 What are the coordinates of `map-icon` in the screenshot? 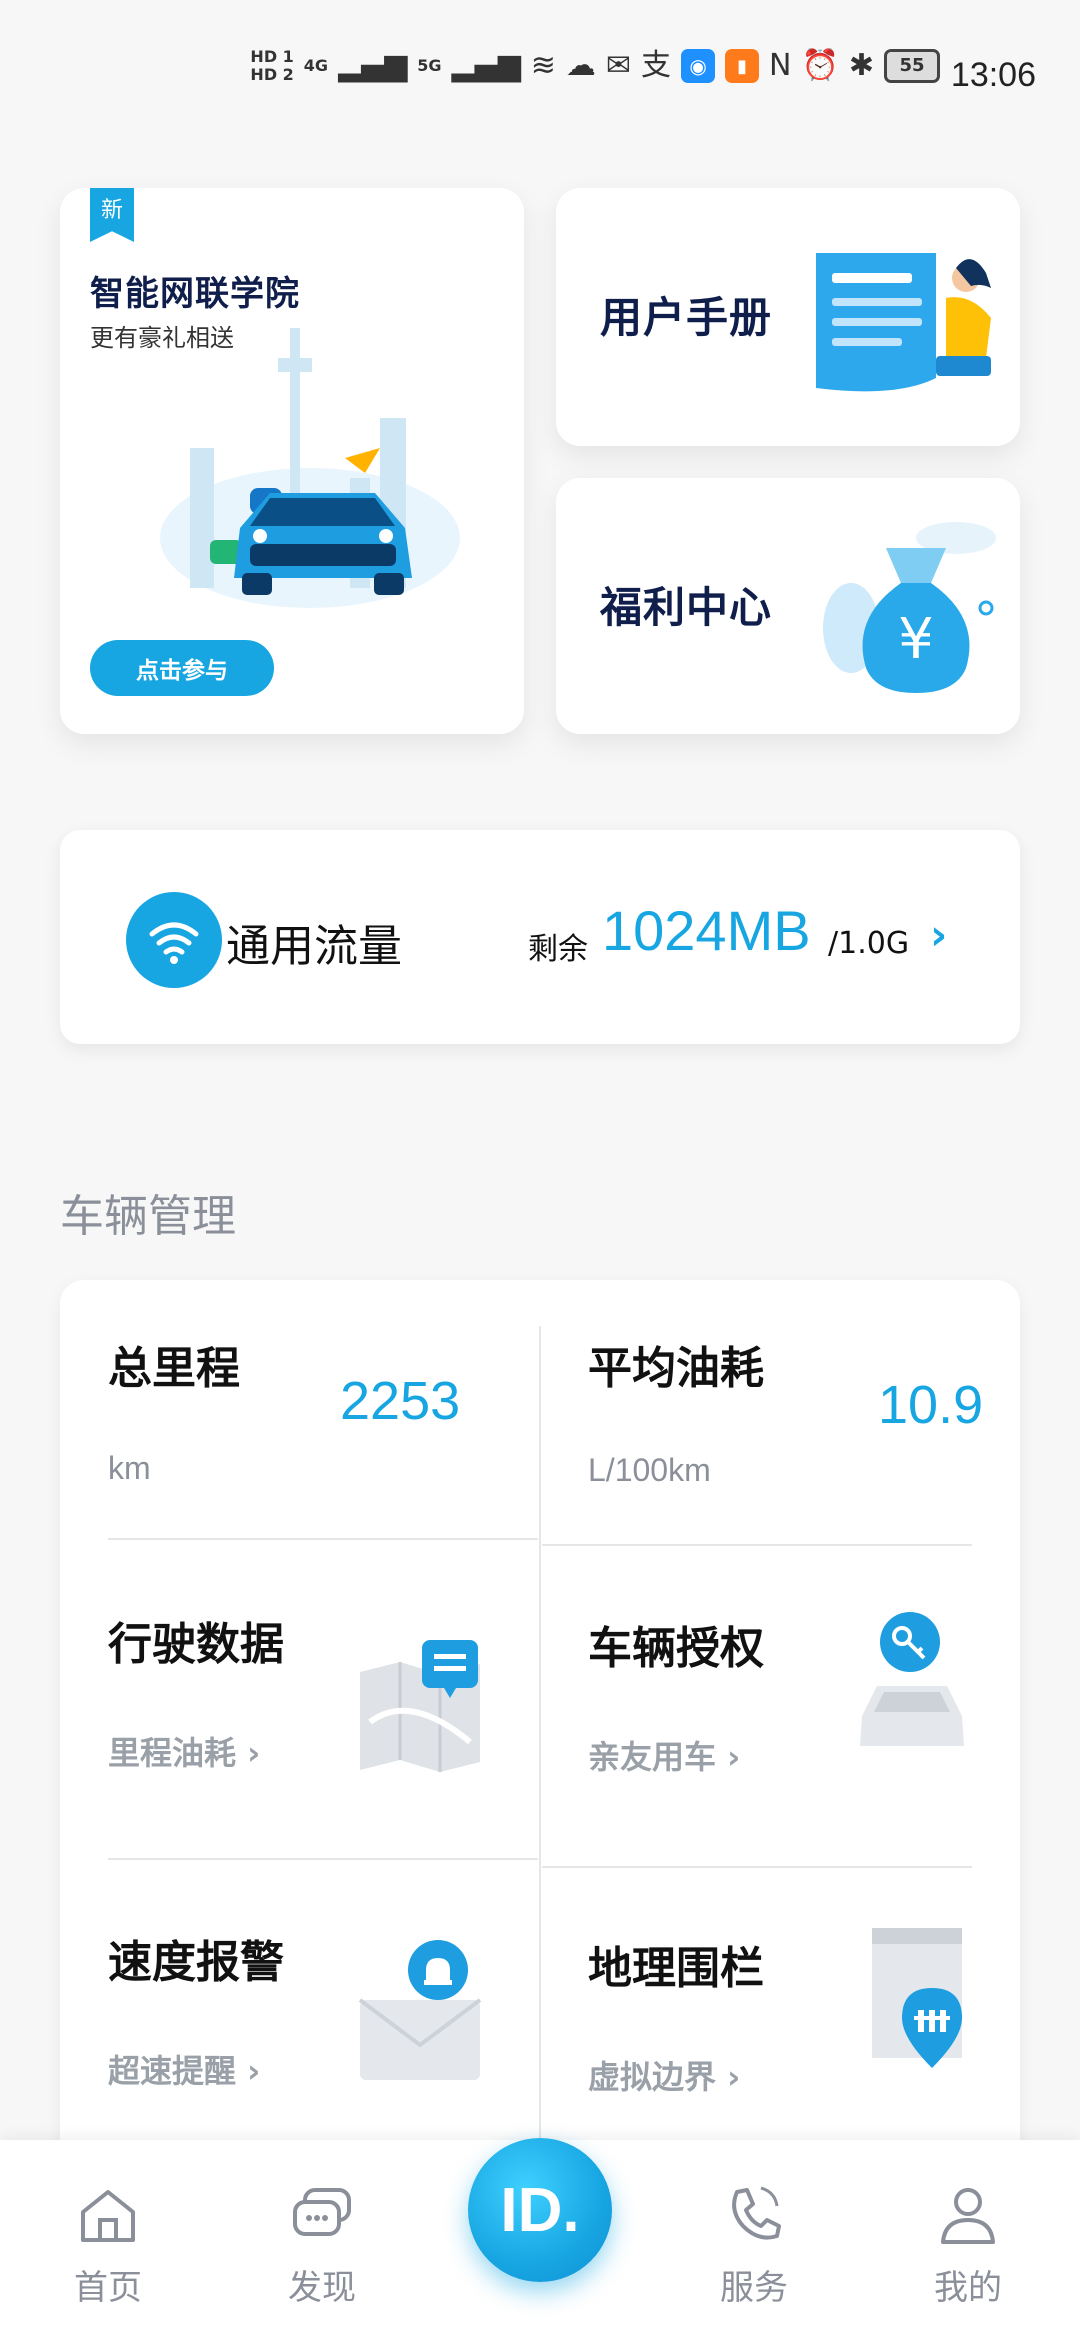 It's located at (420, 1706).